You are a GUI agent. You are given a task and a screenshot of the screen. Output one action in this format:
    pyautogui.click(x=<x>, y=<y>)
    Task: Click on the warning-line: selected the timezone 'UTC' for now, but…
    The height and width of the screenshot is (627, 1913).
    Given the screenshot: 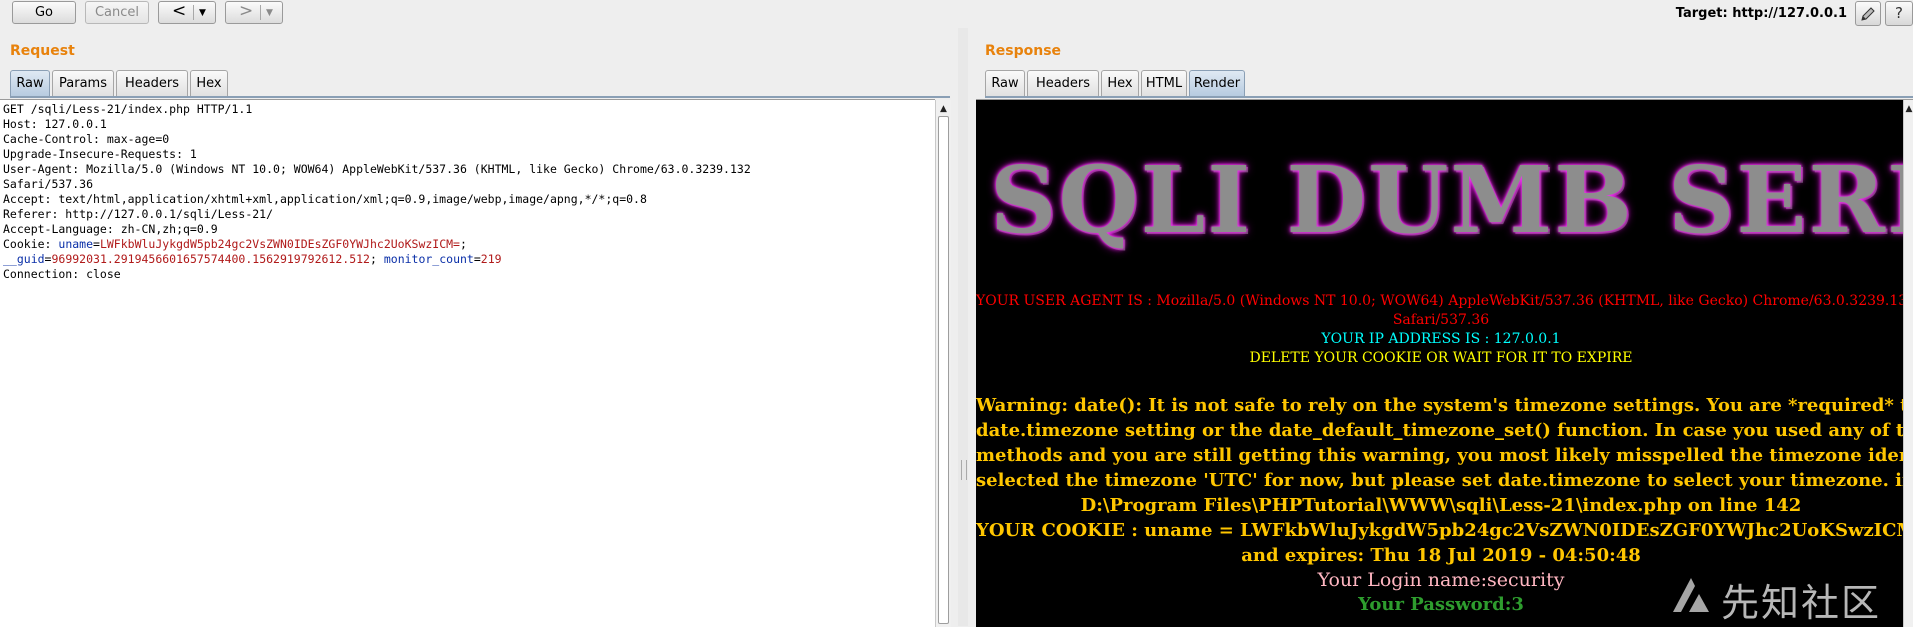 What is the action you would take?
    pyautogui.click(x=1444, y=480)
    